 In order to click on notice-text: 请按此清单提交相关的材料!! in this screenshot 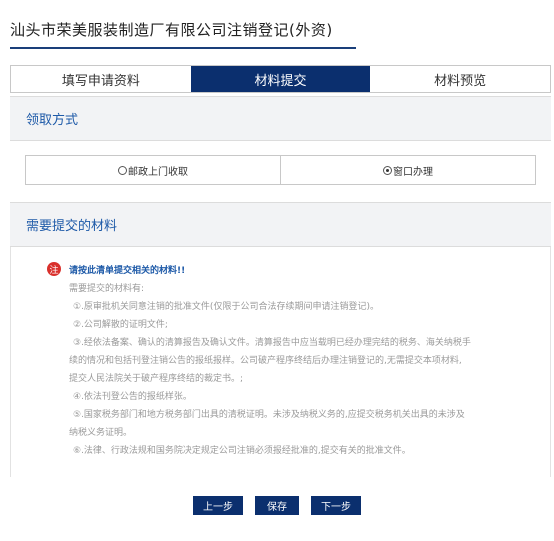, I will do `click(127, 270)`.